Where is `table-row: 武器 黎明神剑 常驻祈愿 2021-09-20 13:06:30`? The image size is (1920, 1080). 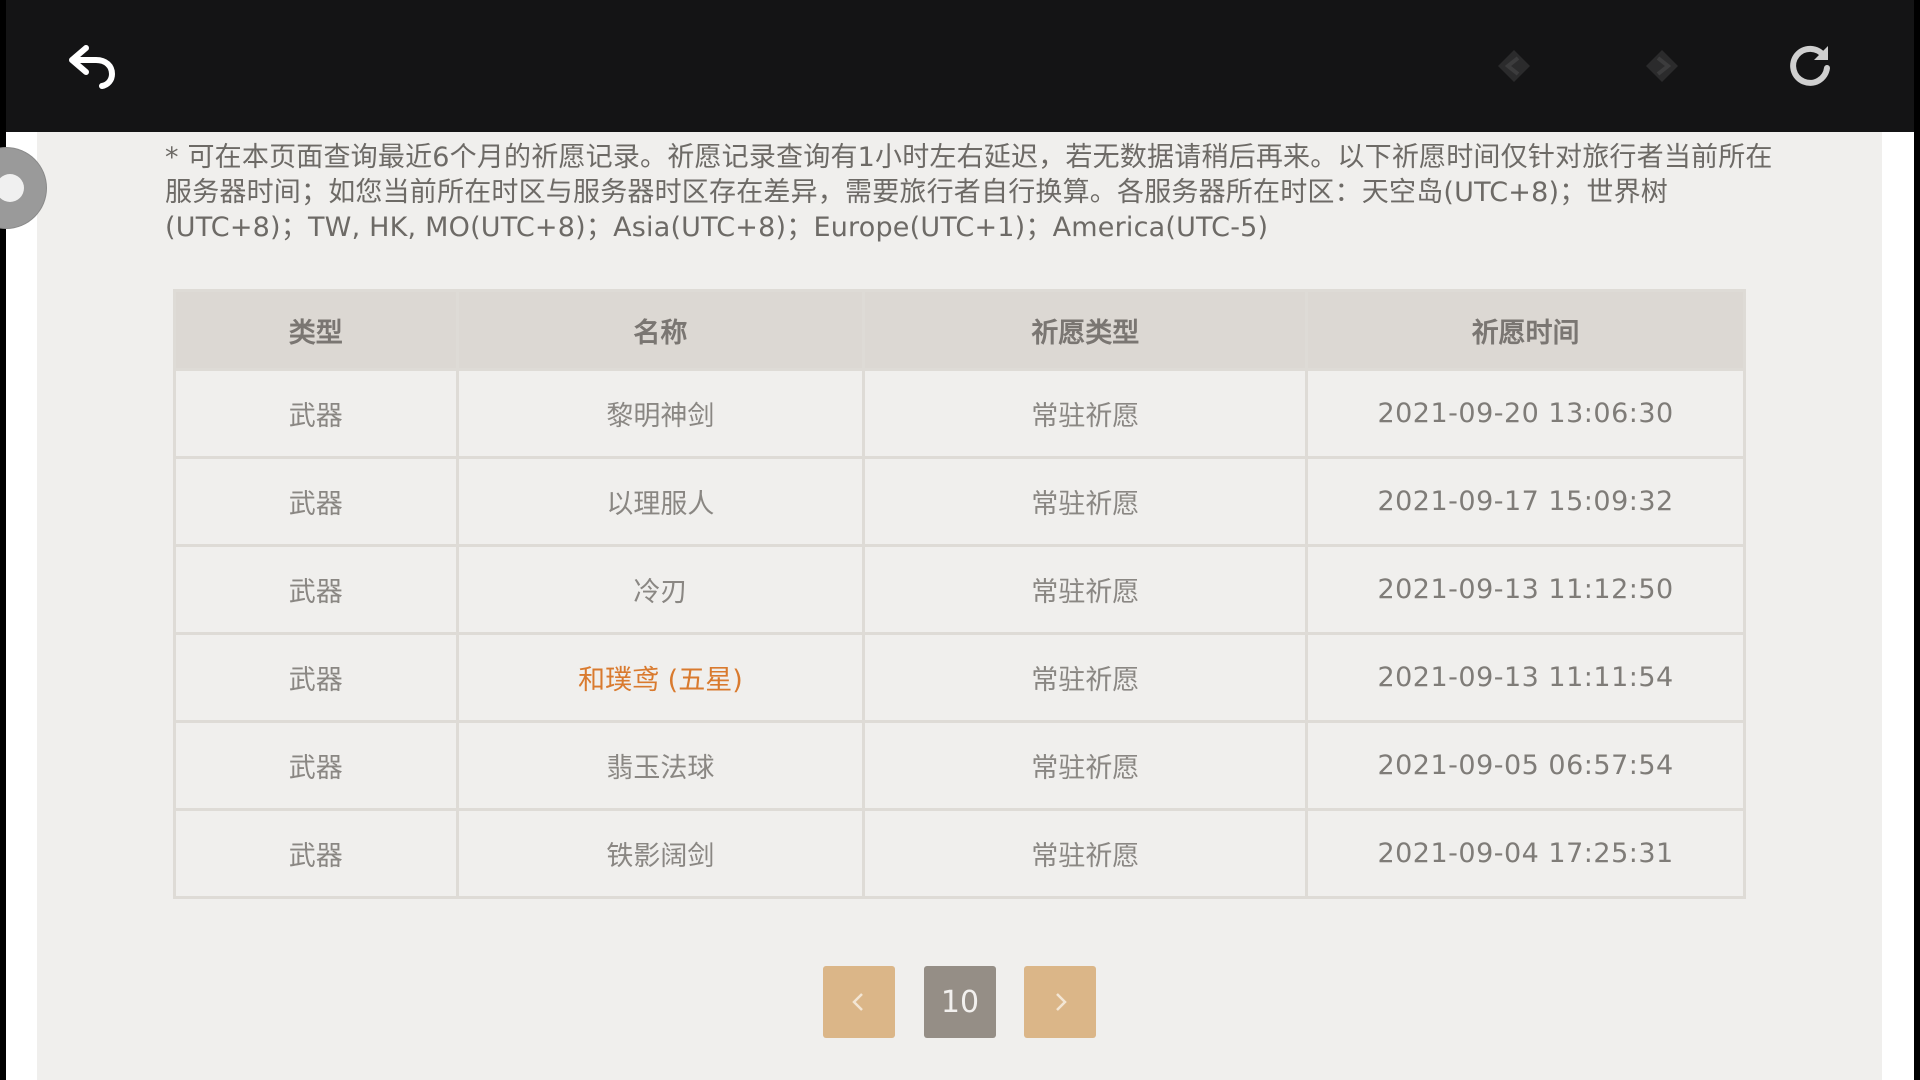 table-row: 武器 黎明神剑 常驻祈愿 2021-09-20 13:06:30 is located at coordinates (959, 413).